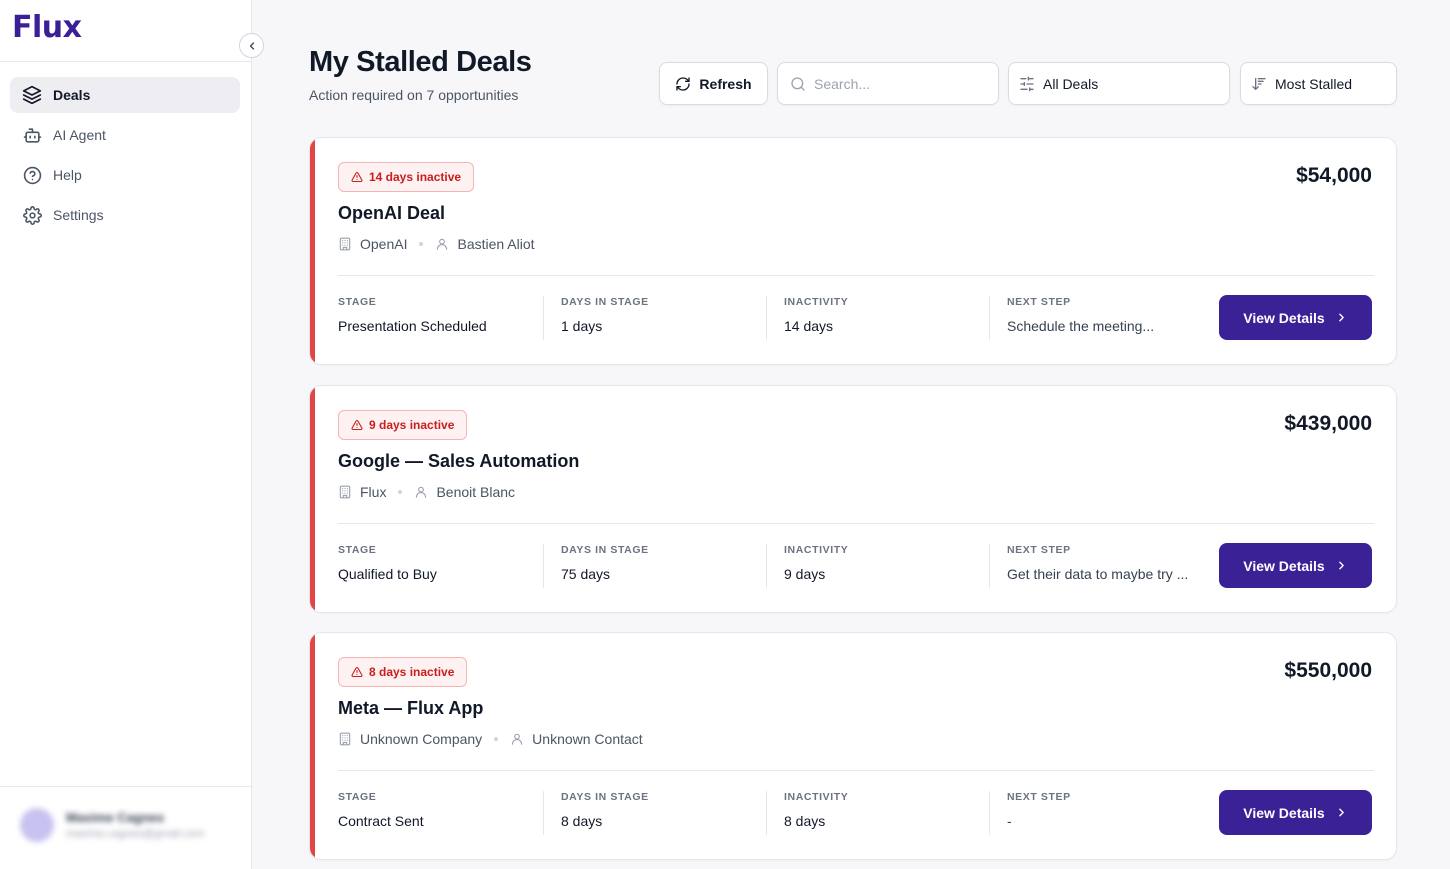 The width and height of the screenshot is (1450, 869). Describe the element at coordinates (881, 318) in the screenshot. I see `inactivity-stat: INACTIVITY 14 days` at that location.